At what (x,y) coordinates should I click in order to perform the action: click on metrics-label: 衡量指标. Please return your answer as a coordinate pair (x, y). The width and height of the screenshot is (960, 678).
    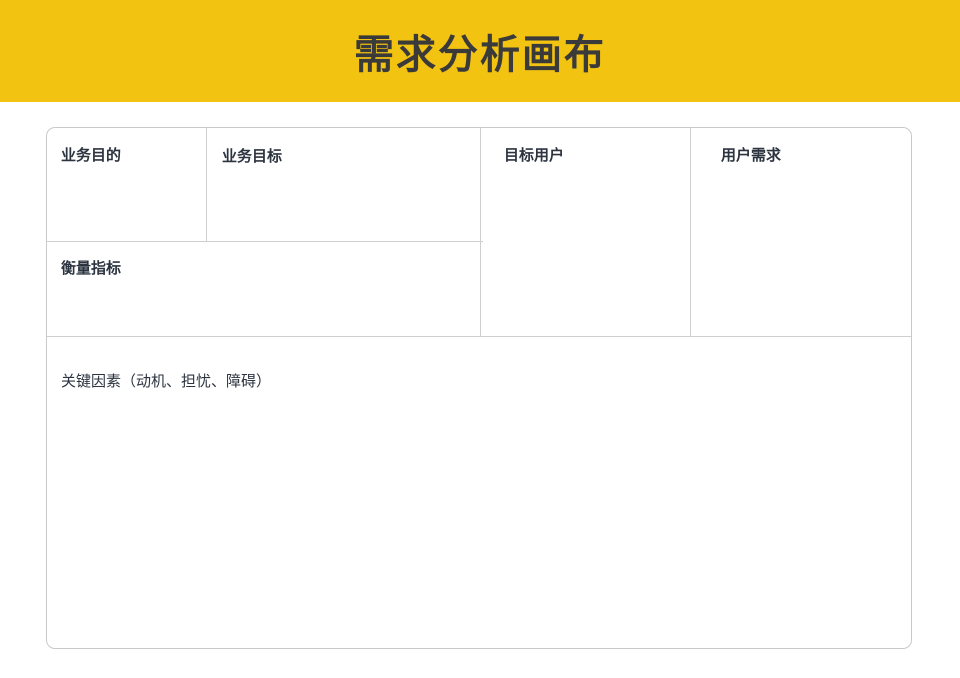
    Looking at the image, I should click on (91, 268).